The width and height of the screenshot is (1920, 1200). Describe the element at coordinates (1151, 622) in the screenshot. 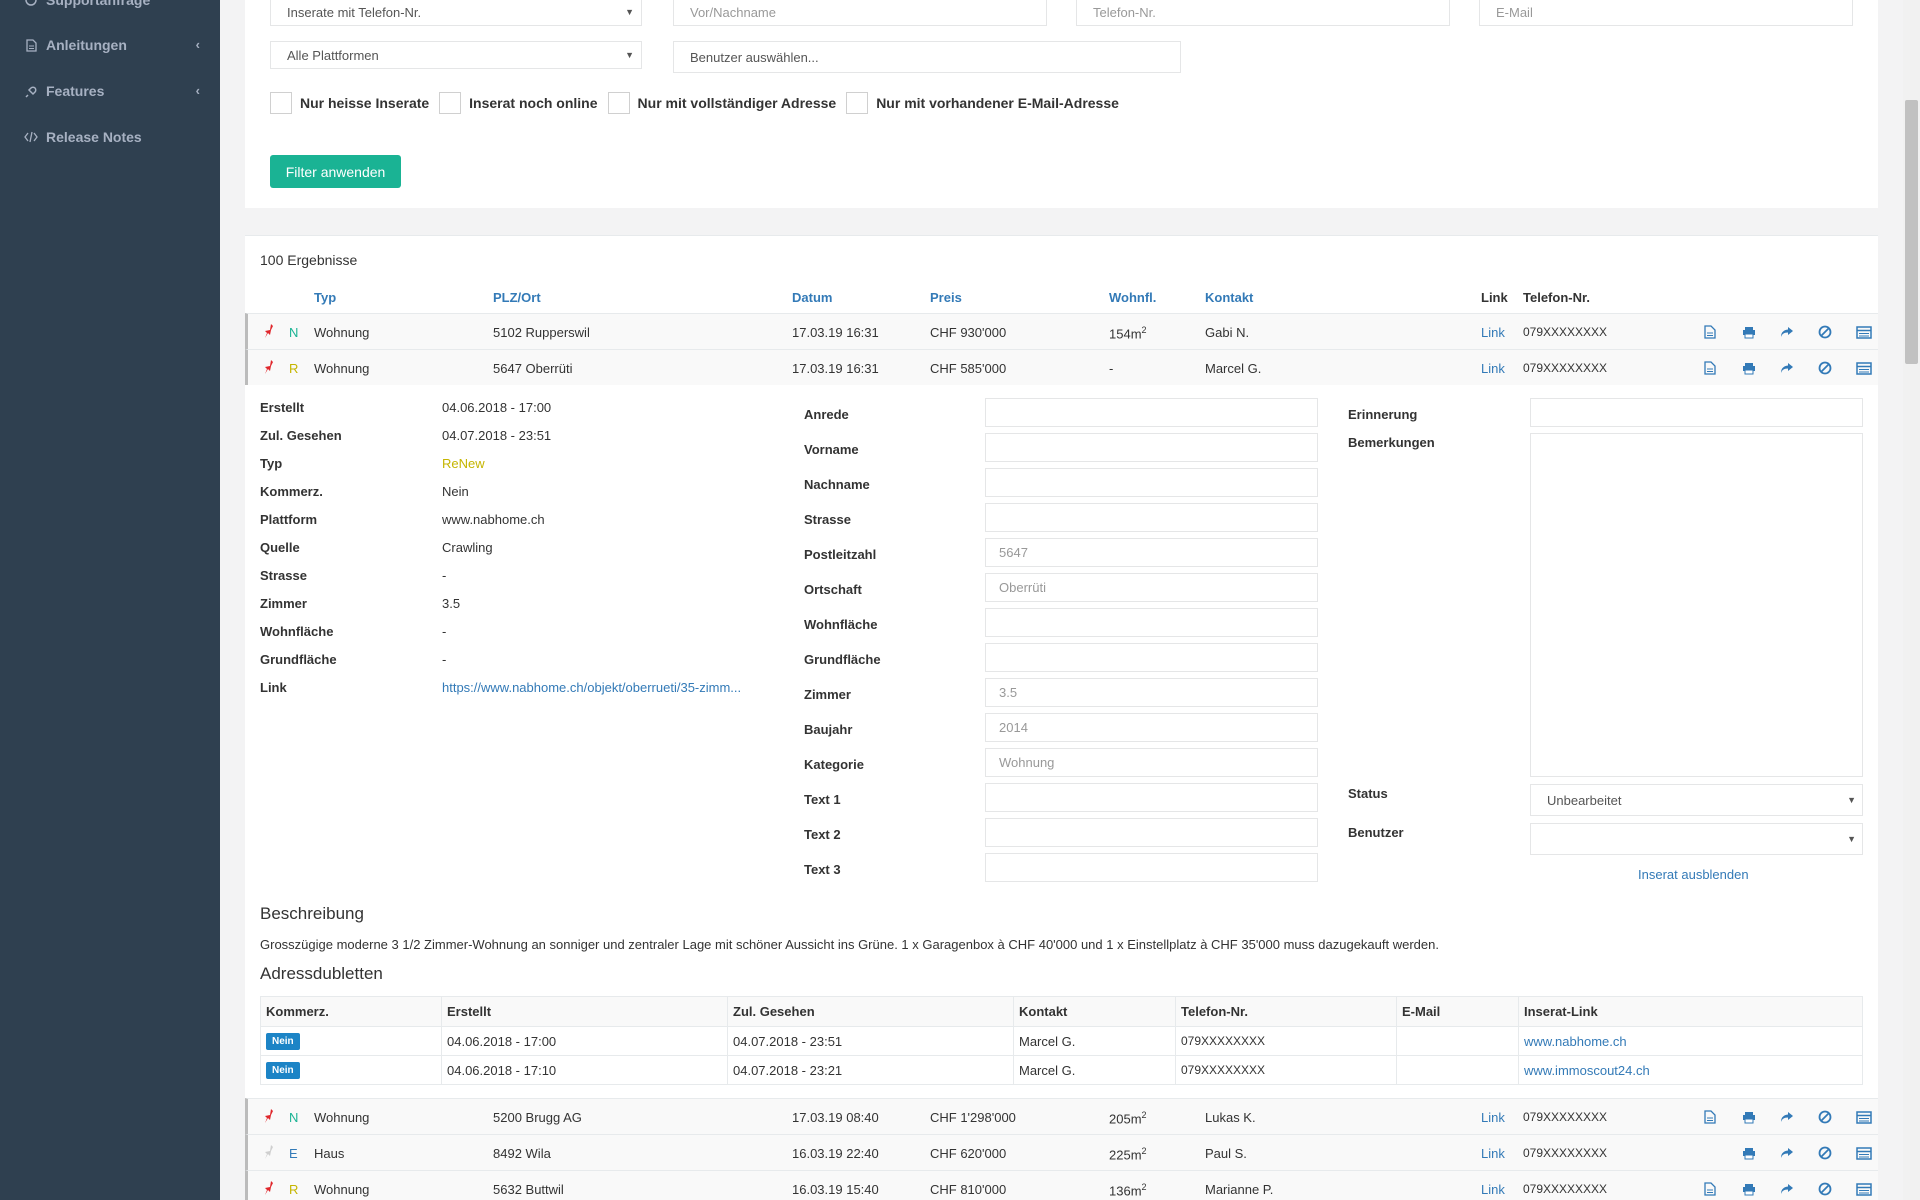

I see `wohnflaeche-input` at that location.